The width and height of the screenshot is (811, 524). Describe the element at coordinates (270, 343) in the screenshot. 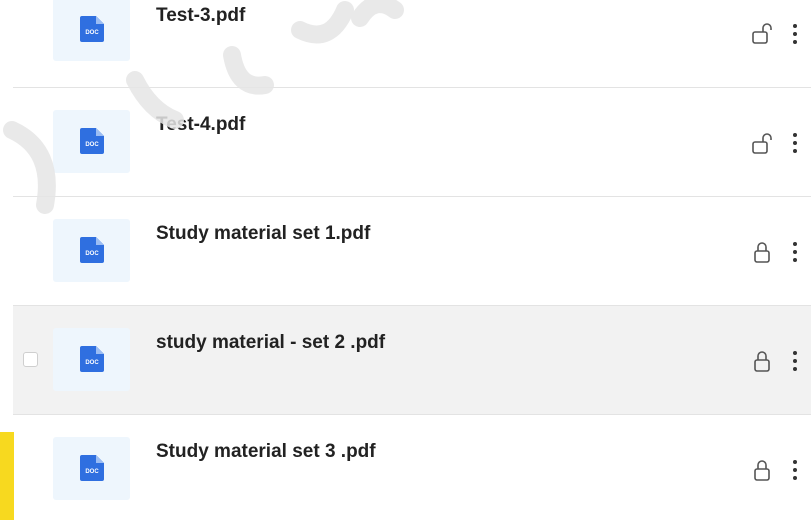

I see `file-name: study material - set 2 .pdf` at that location.